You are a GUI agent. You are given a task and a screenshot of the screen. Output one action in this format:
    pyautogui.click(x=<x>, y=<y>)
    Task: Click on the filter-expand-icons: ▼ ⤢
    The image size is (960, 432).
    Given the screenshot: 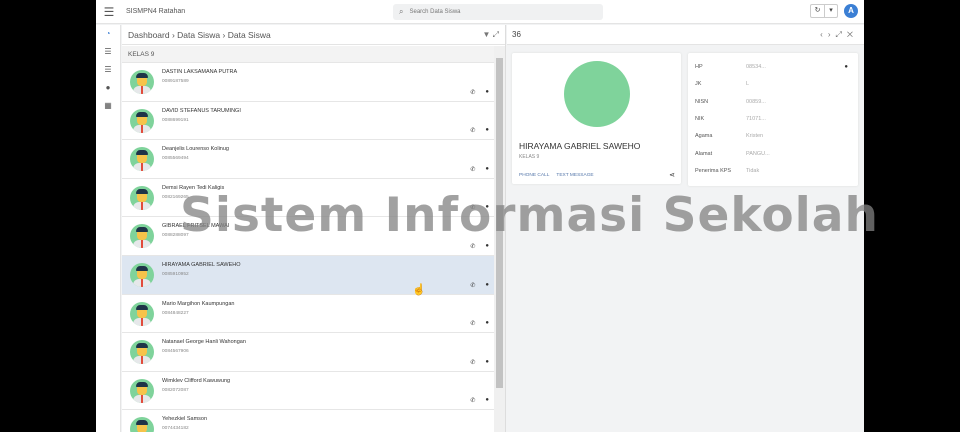 What is the action you would take?
    pyautogui.click(x=490, y=35)
    